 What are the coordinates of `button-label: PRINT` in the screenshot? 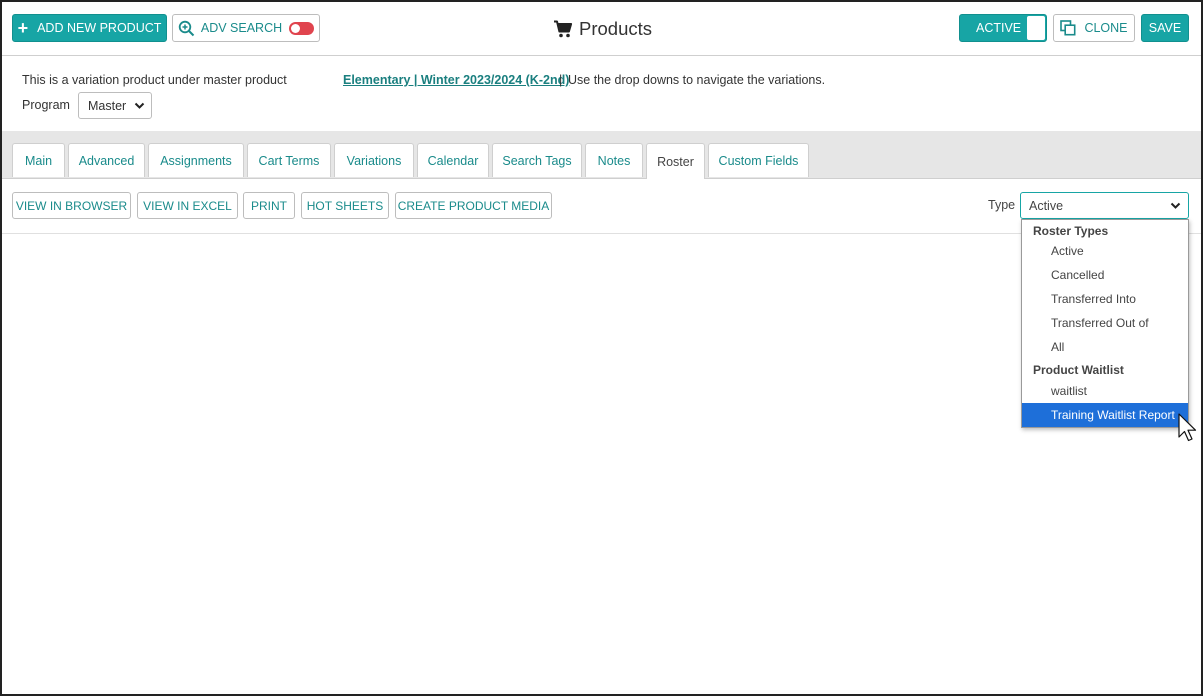 It's located at (269, 205).